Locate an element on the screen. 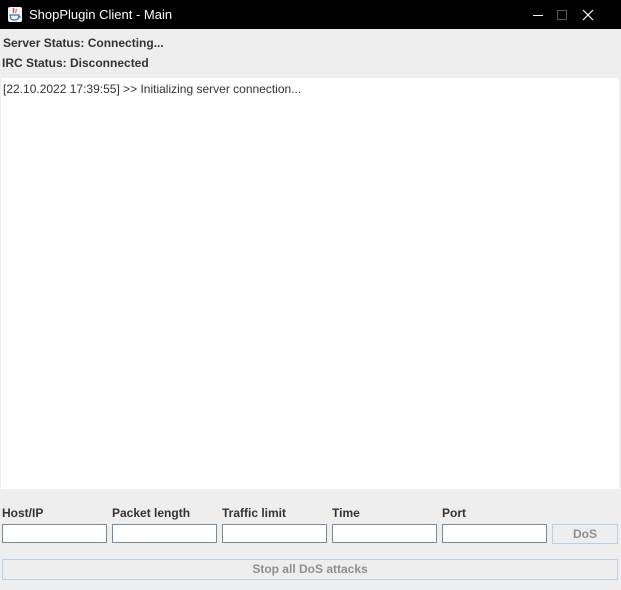  maximize-button is located at coordinates (562, 14).